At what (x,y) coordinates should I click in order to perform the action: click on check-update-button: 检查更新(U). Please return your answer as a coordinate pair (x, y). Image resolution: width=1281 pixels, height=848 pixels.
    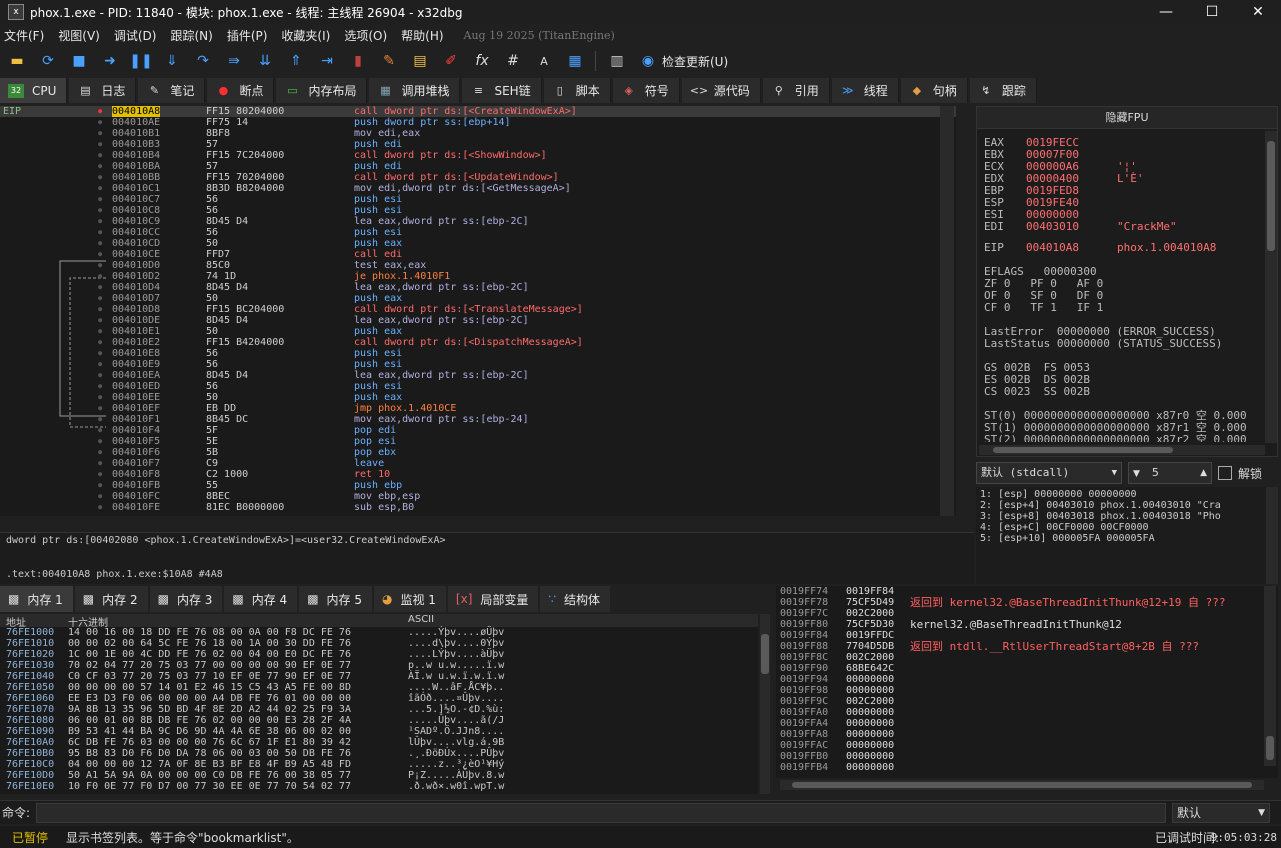
    Looking at the image, I should click on (695, 61).